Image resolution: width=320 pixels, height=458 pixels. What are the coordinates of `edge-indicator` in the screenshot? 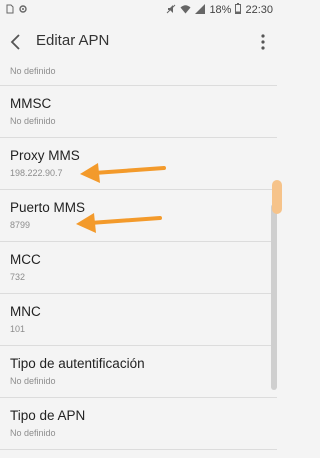 It's located at (277, 197).